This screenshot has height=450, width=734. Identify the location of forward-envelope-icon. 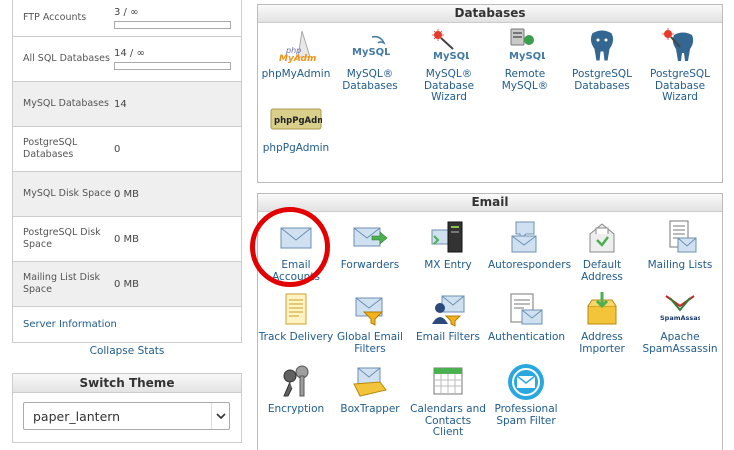
(370, 238).